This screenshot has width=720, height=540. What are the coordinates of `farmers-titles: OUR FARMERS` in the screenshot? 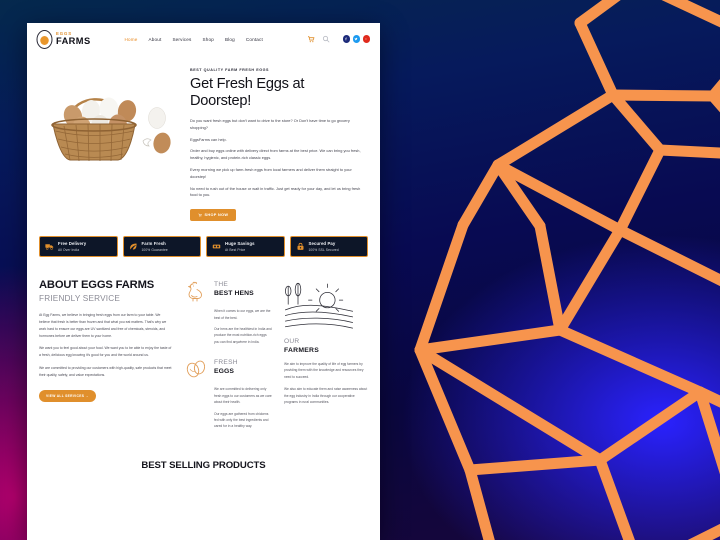 It's located at (326, 346).